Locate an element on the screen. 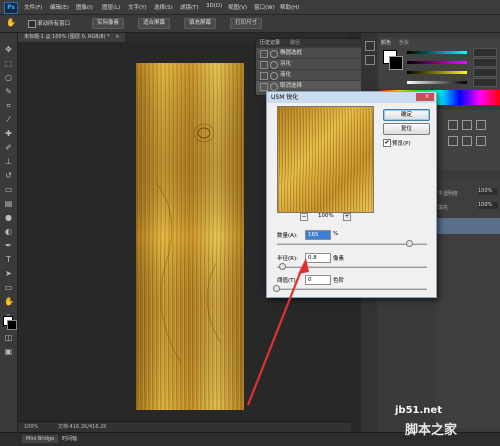 Image resolution: width=500 pixels, height=446 pixels. cyan-value-field is located at coordinates (485, 52).